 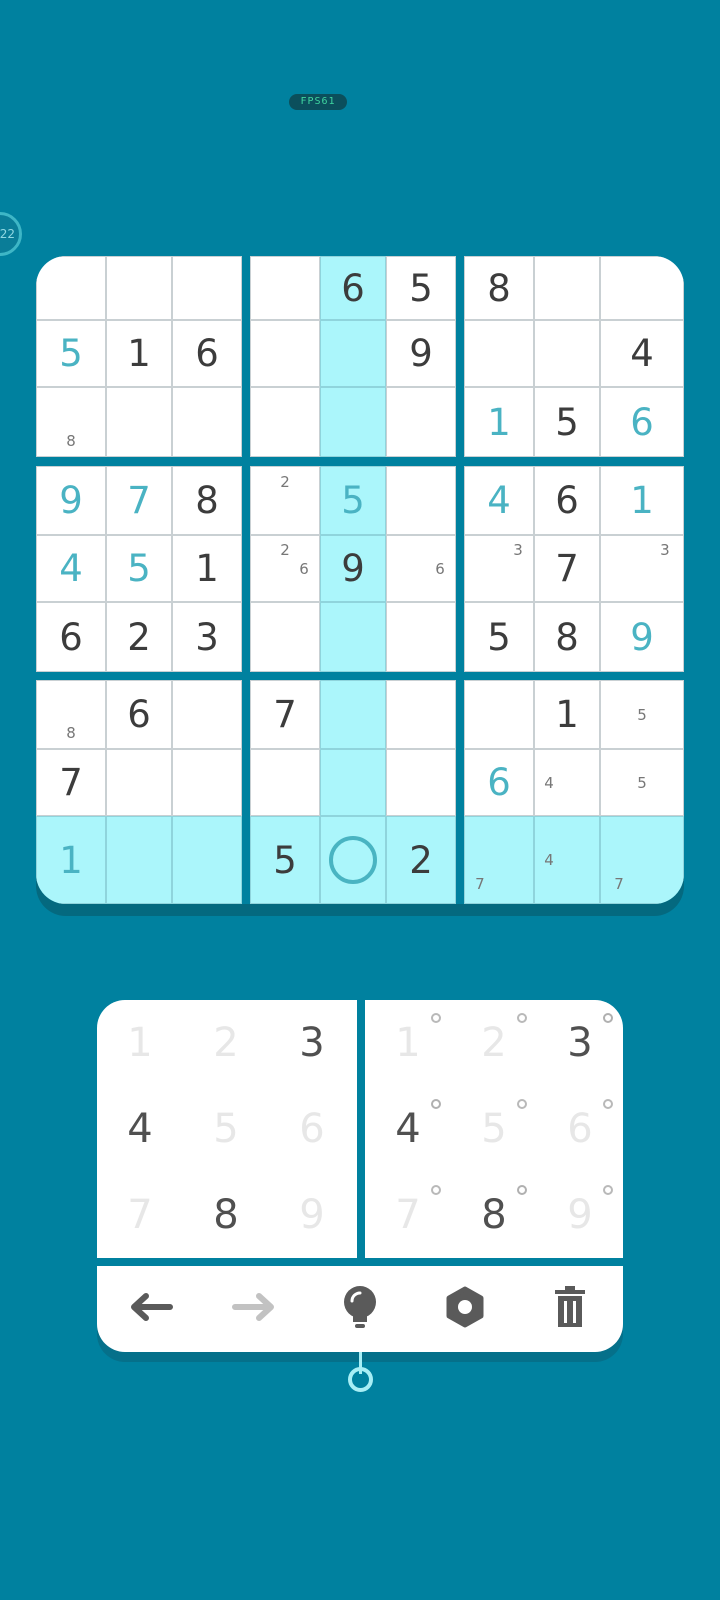 I want to click on note-key-9: 9, so click(x=580, y=1215).